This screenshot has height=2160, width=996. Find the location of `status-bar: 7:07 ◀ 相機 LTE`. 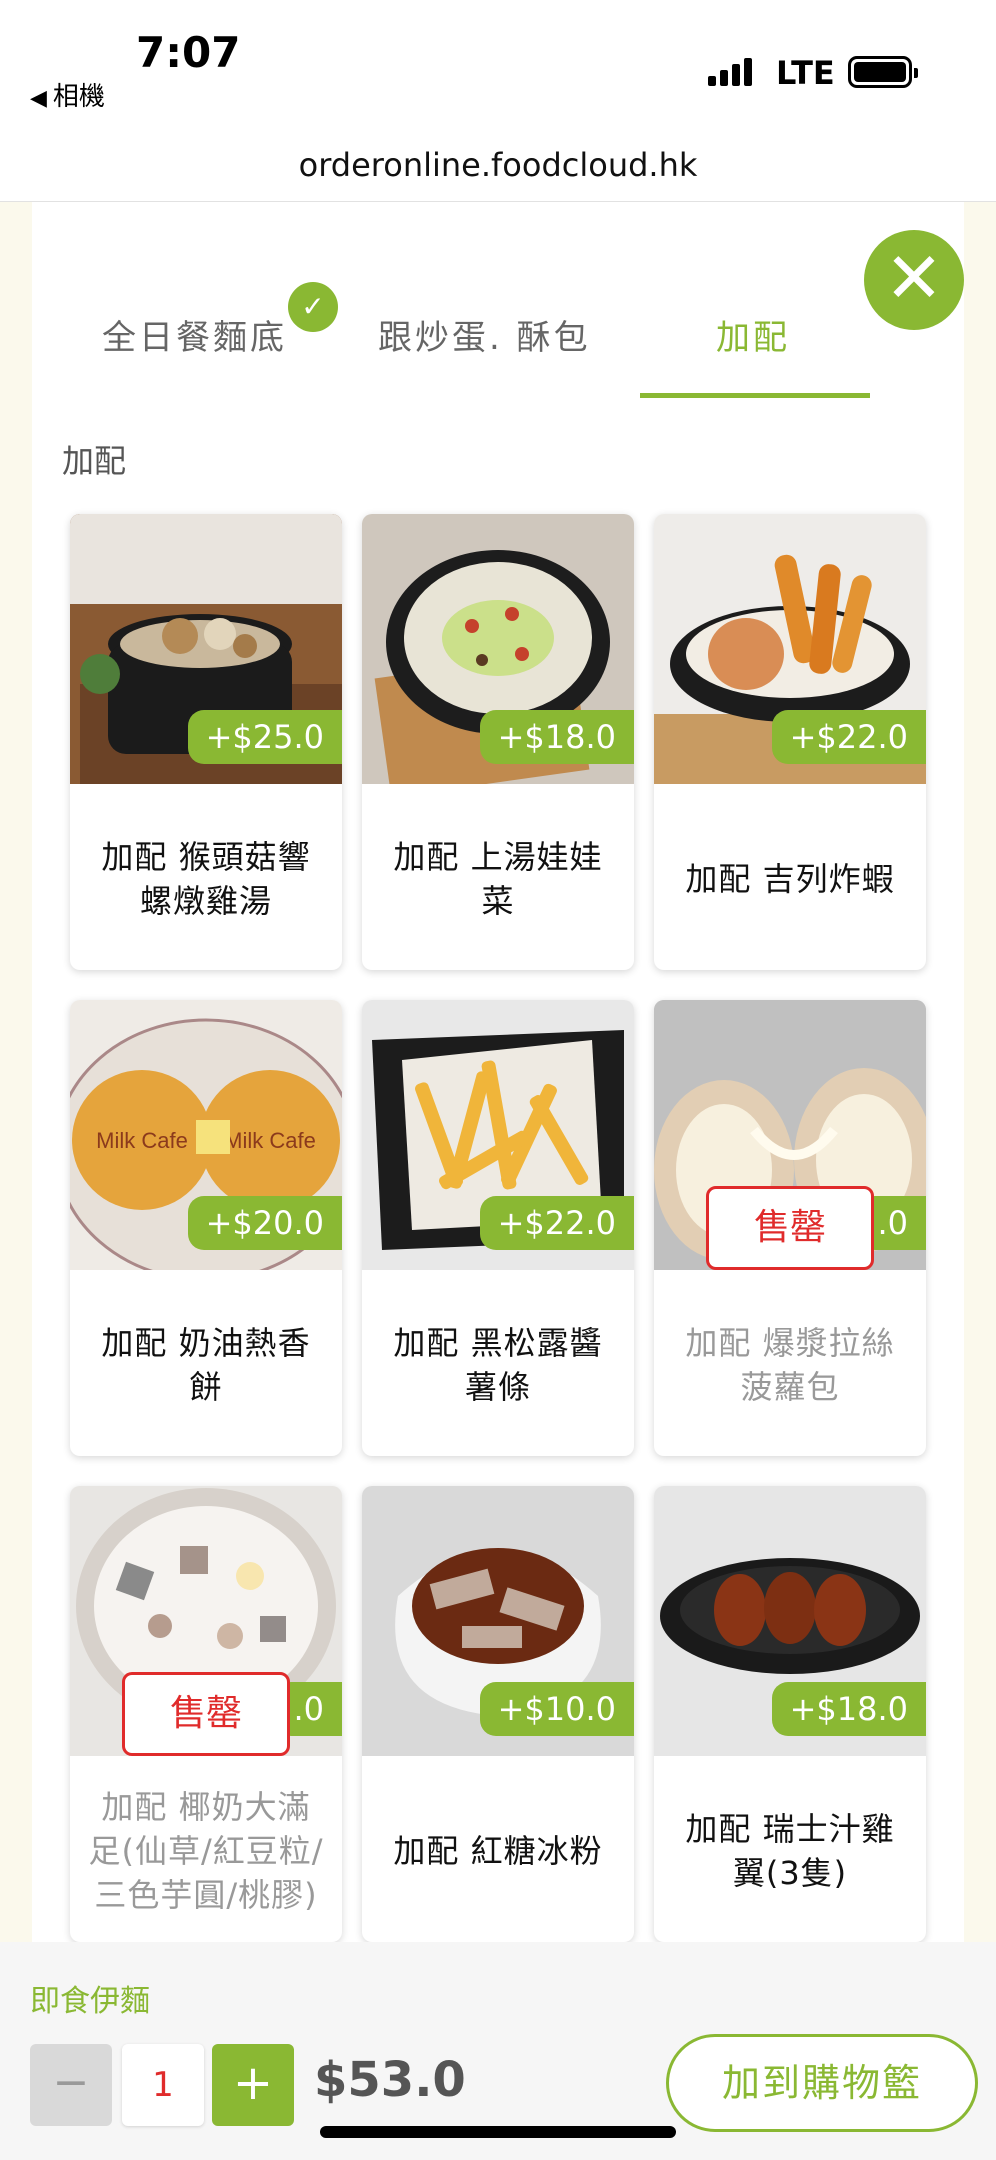

status-bar: 7:07 ◀ 相機 LTE is located at coordinates (498, 60).